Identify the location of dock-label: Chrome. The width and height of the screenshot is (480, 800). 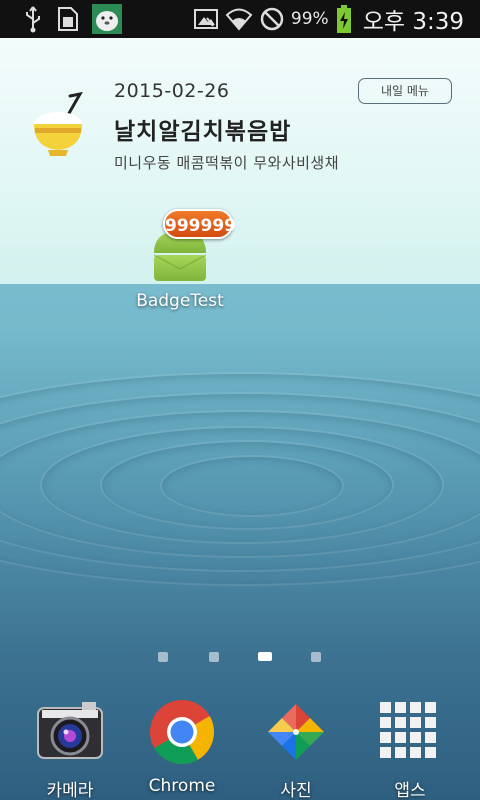
(182, 786).